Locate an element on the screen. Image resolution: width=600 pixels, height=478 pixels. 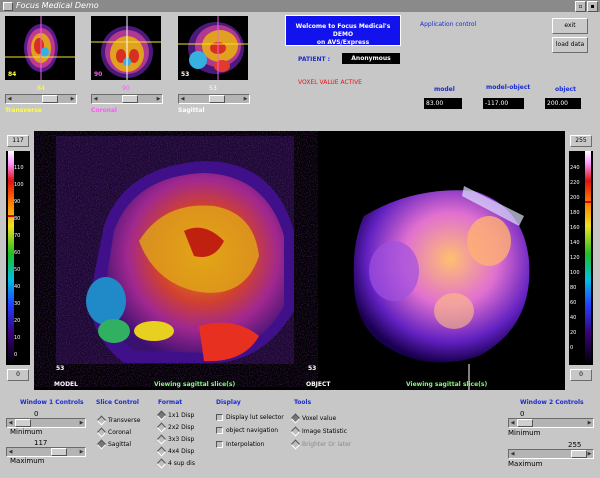
interpolation-toggle: Interpolation is located at coordinates (240, 444).